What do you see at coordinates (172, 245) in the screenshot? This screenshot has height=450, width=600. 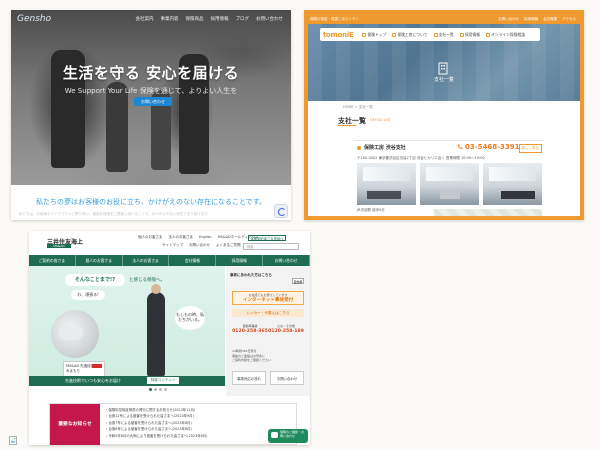 I see `utility-link: サイトマップ` at bounding box center [172, 245].